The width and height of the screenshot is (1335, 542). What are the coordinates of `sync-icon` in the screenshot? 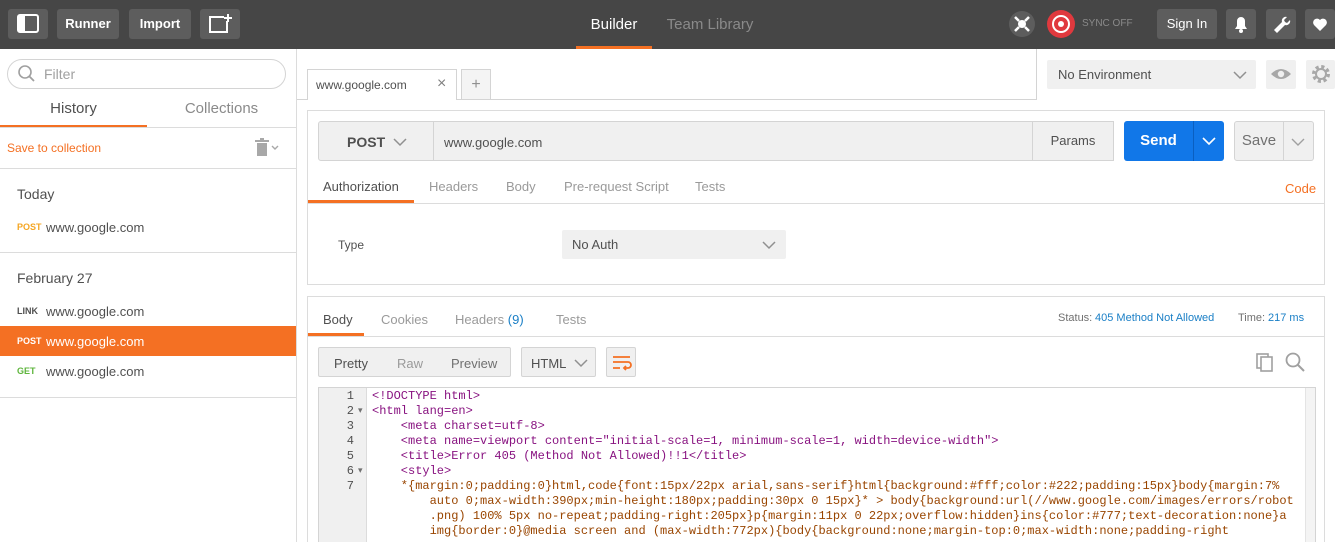 It's located at (1061, 24).